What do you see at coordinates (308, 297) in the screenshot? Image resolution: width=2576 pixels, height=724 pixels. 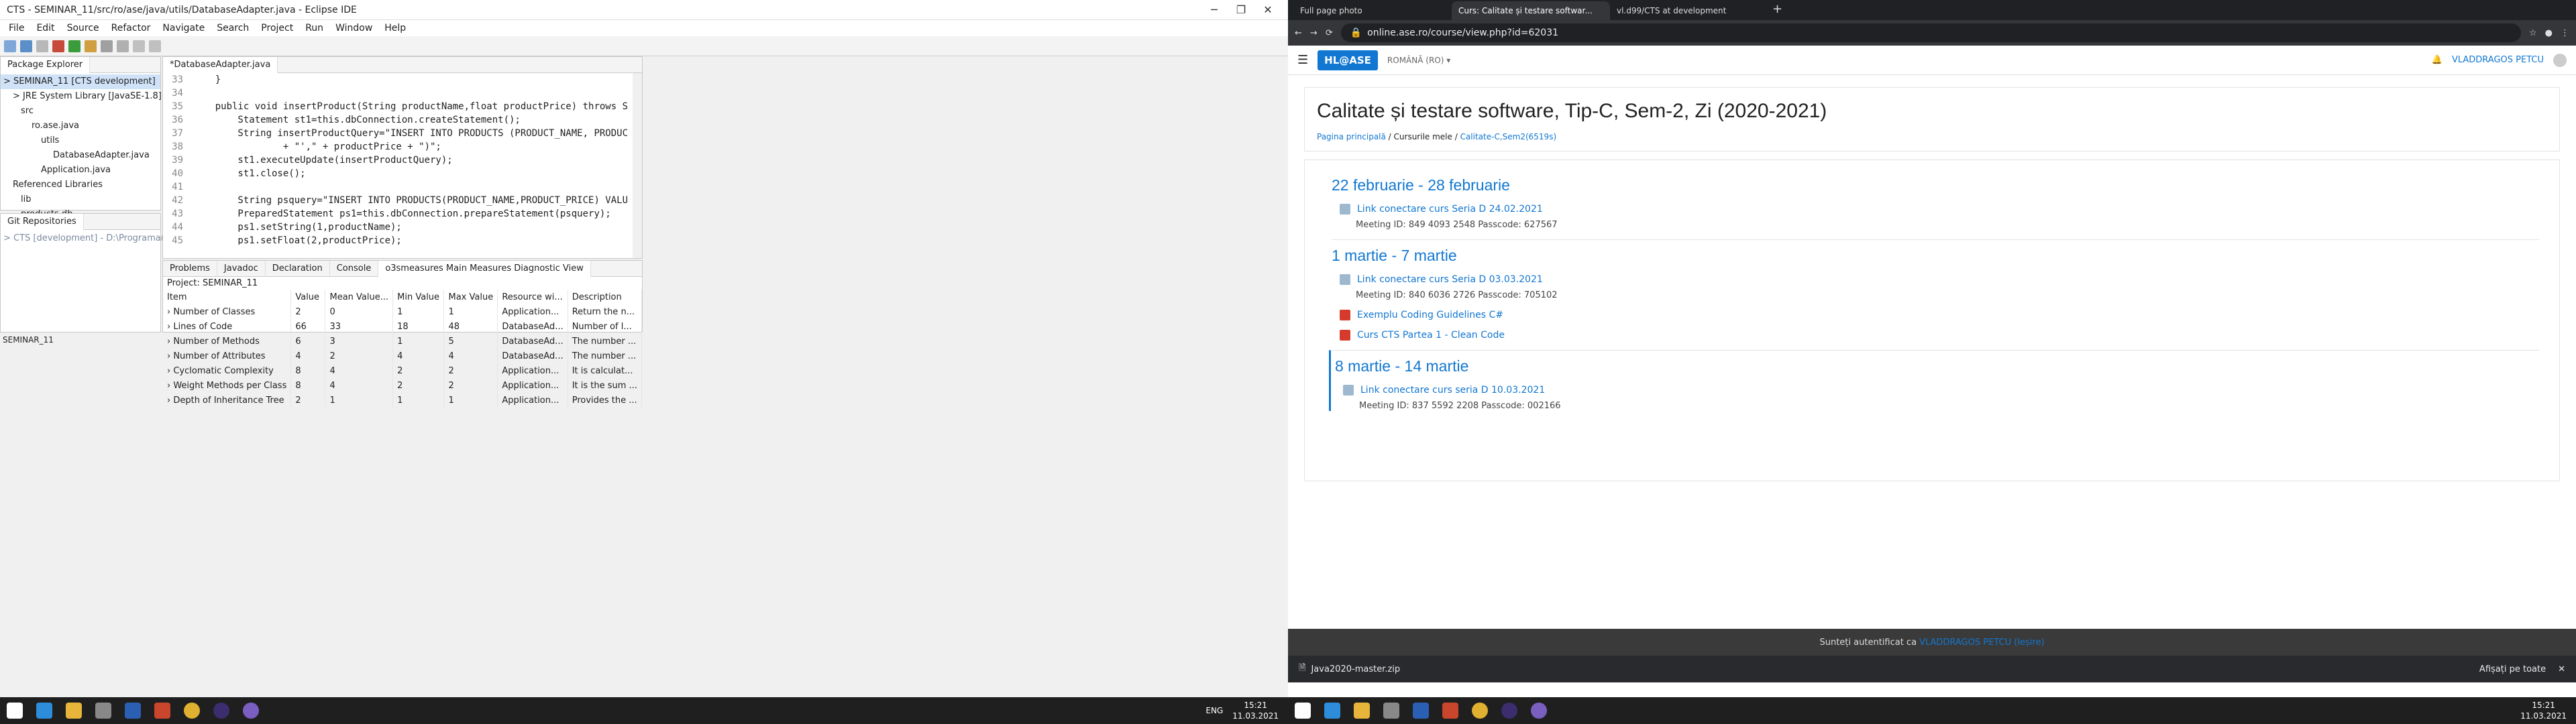 I see `column-header: Value` at bounding box center [308, 297].